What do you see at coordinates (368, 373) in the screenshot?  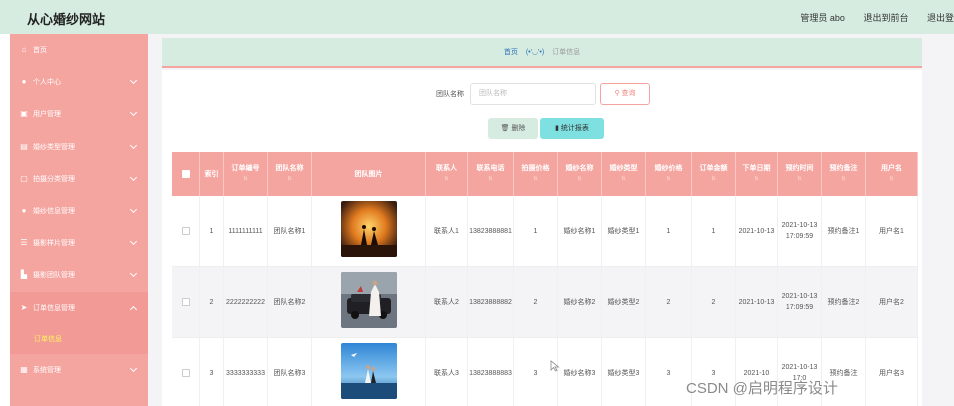 I see `wedding-photo-beach` at bounding box center [368, 373].